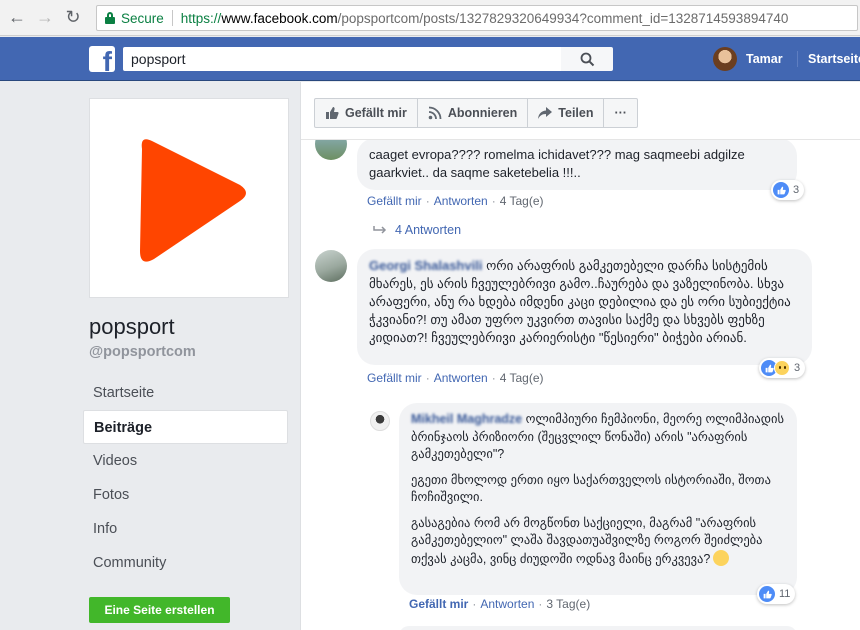 This screenshot has height=630, width=860. I want to click on search-icon, so click(587, 59).